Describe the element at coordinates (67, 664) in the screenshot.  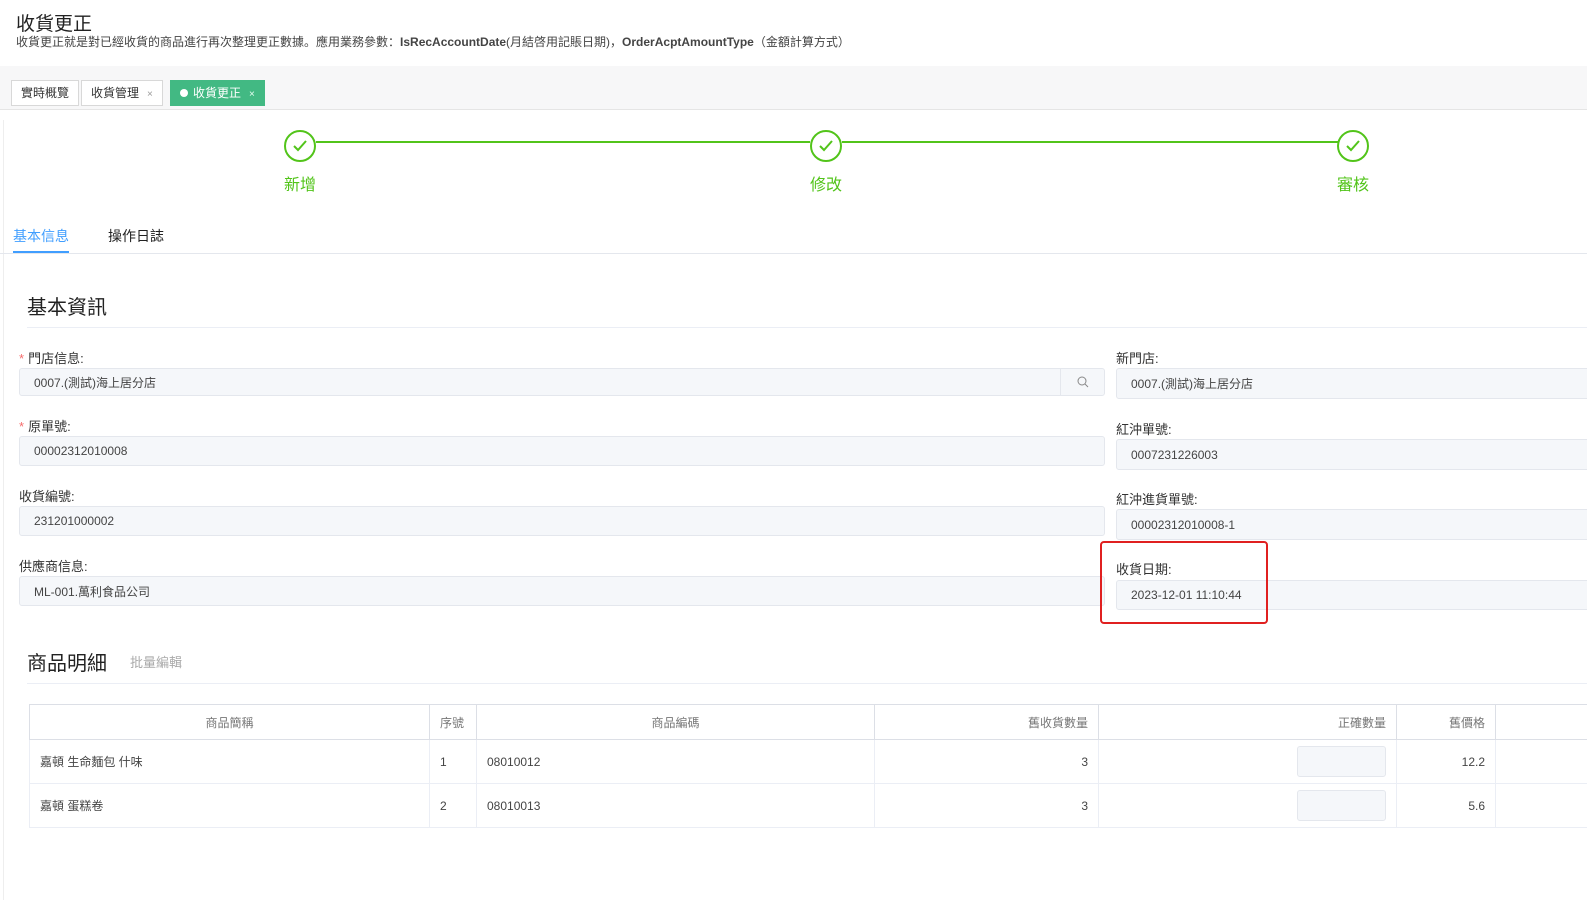
I see `section-title: 商品明細` at that location.